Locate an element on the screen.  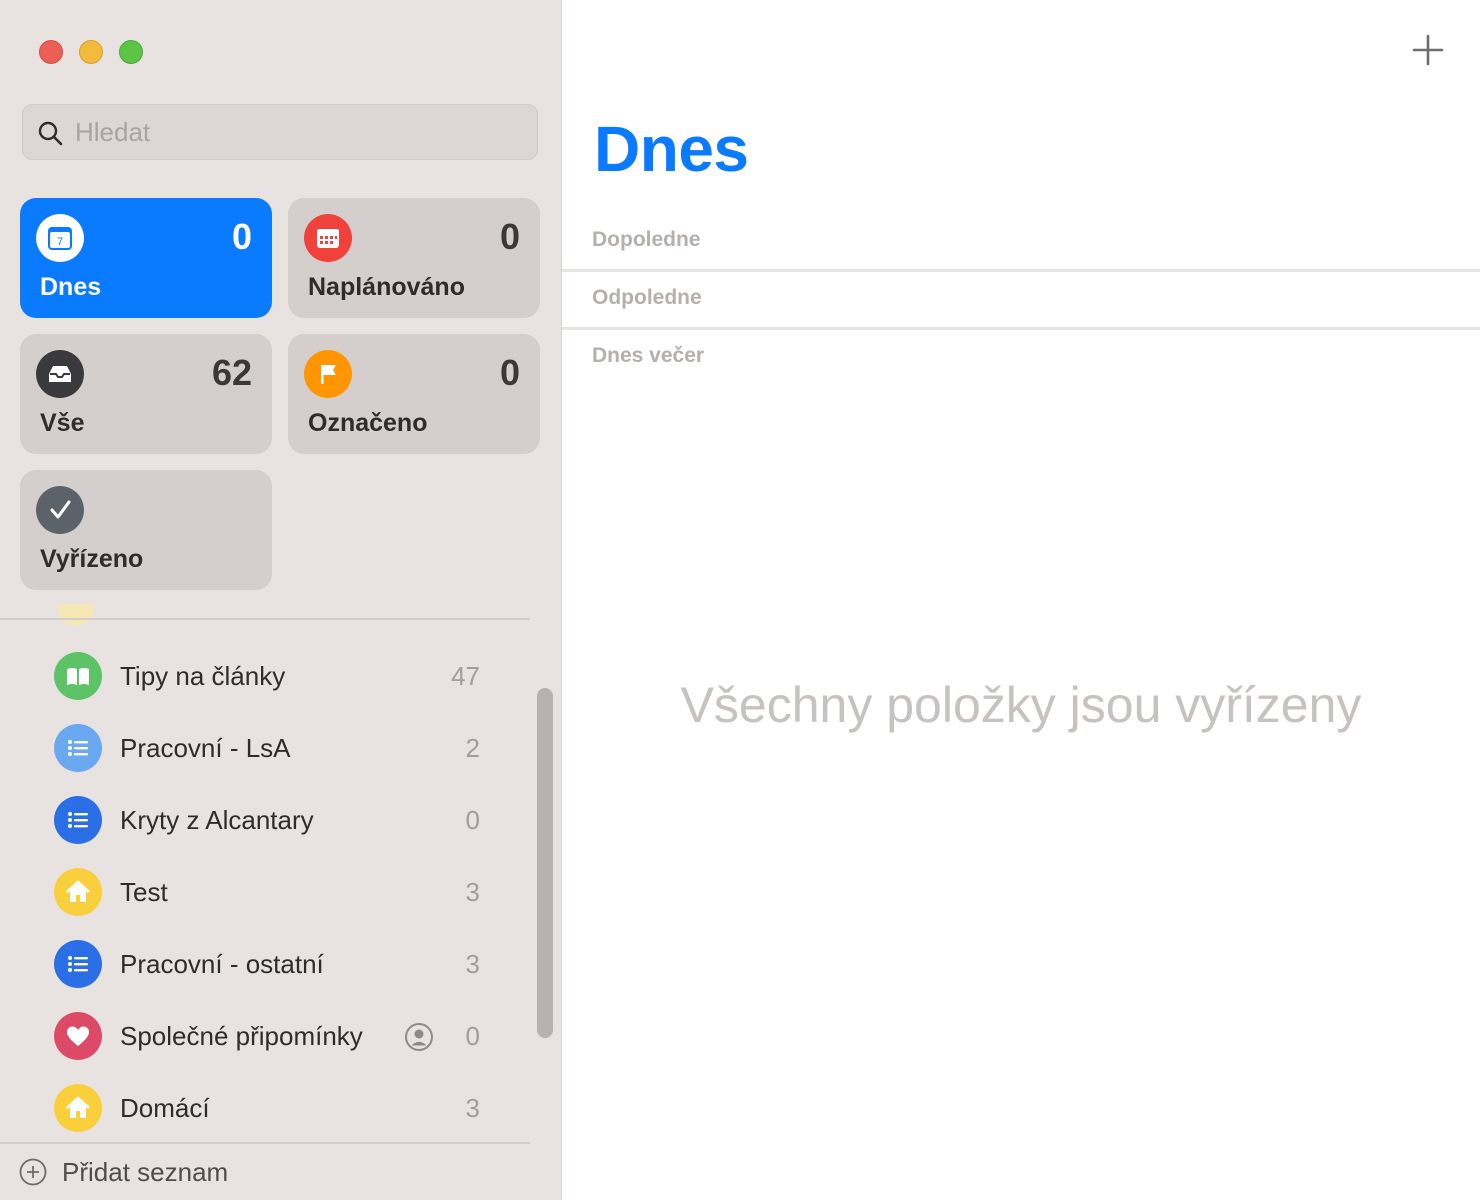
smart-list-flagged: 0 Označeno is located at coordinates (414, 394).